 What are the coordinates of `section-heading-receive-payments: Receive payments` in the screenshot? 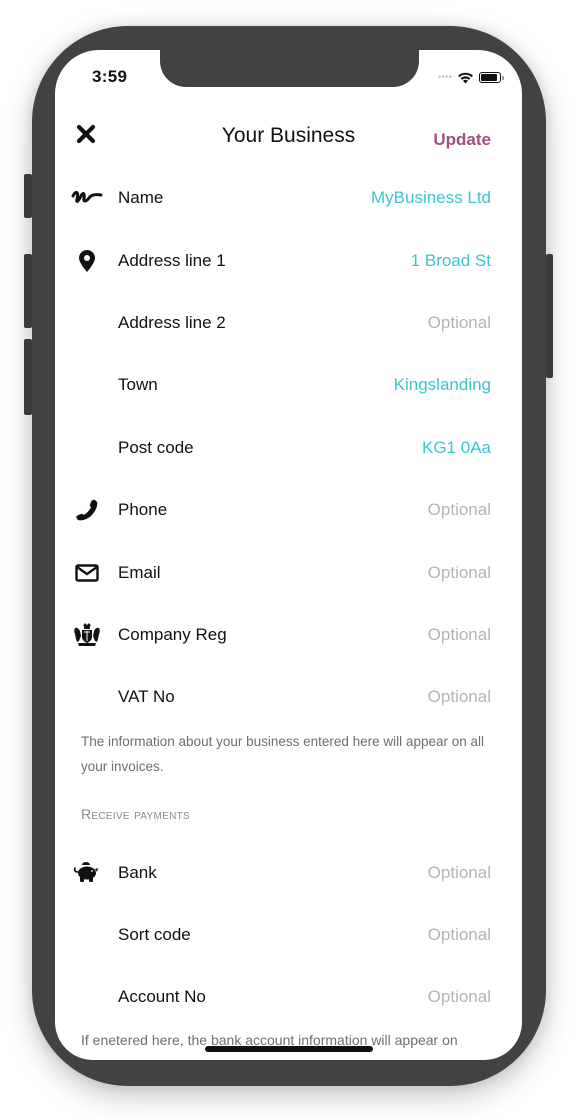 It's located at (136, 813).